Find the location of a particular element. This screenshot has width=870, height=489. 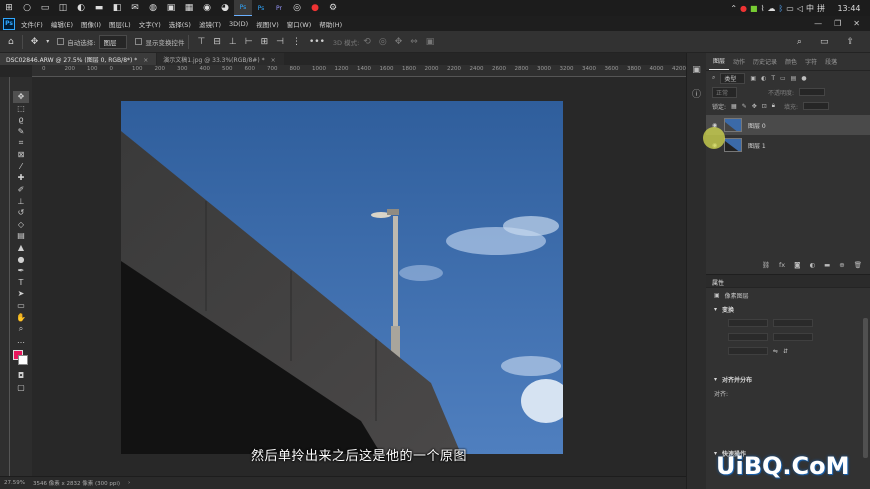

ruler-vertical is located at coordinates (5, 276).